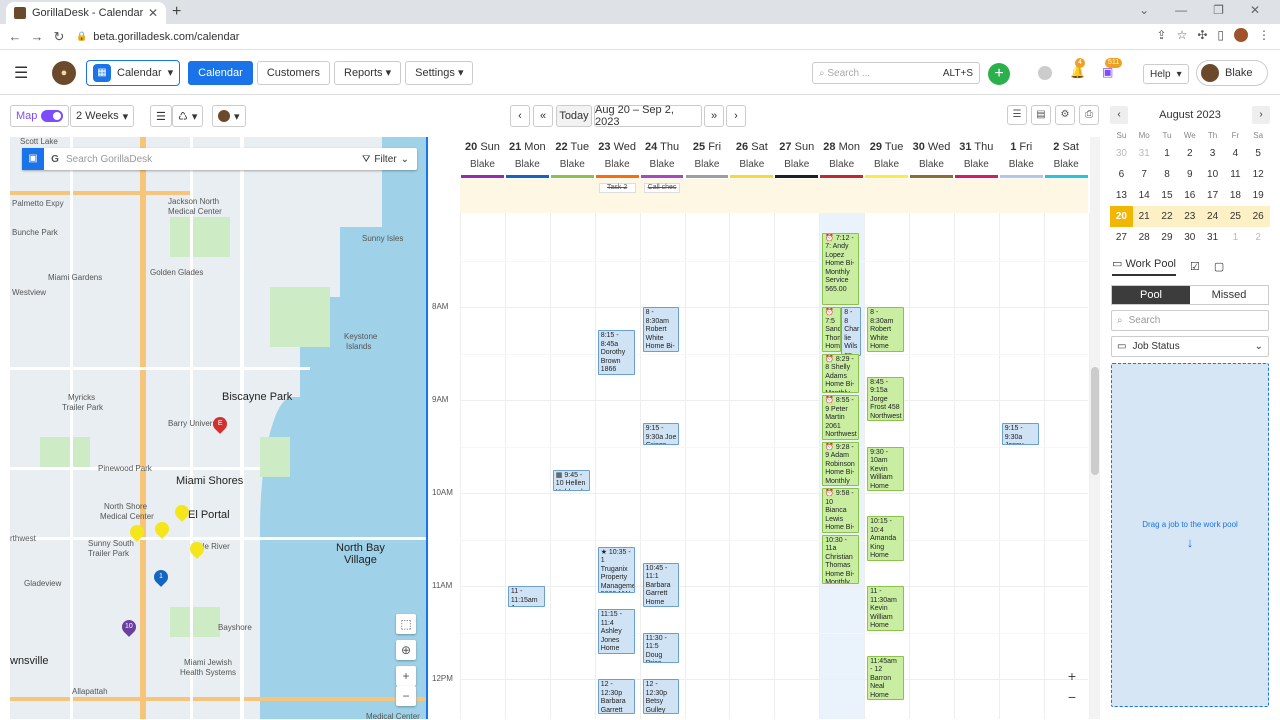 This screenshot has width=1280, height=720. Describe the element at coordinates (1065, 115) in the screenshot. I see `settings-gear-icon: ⚙` at that location.